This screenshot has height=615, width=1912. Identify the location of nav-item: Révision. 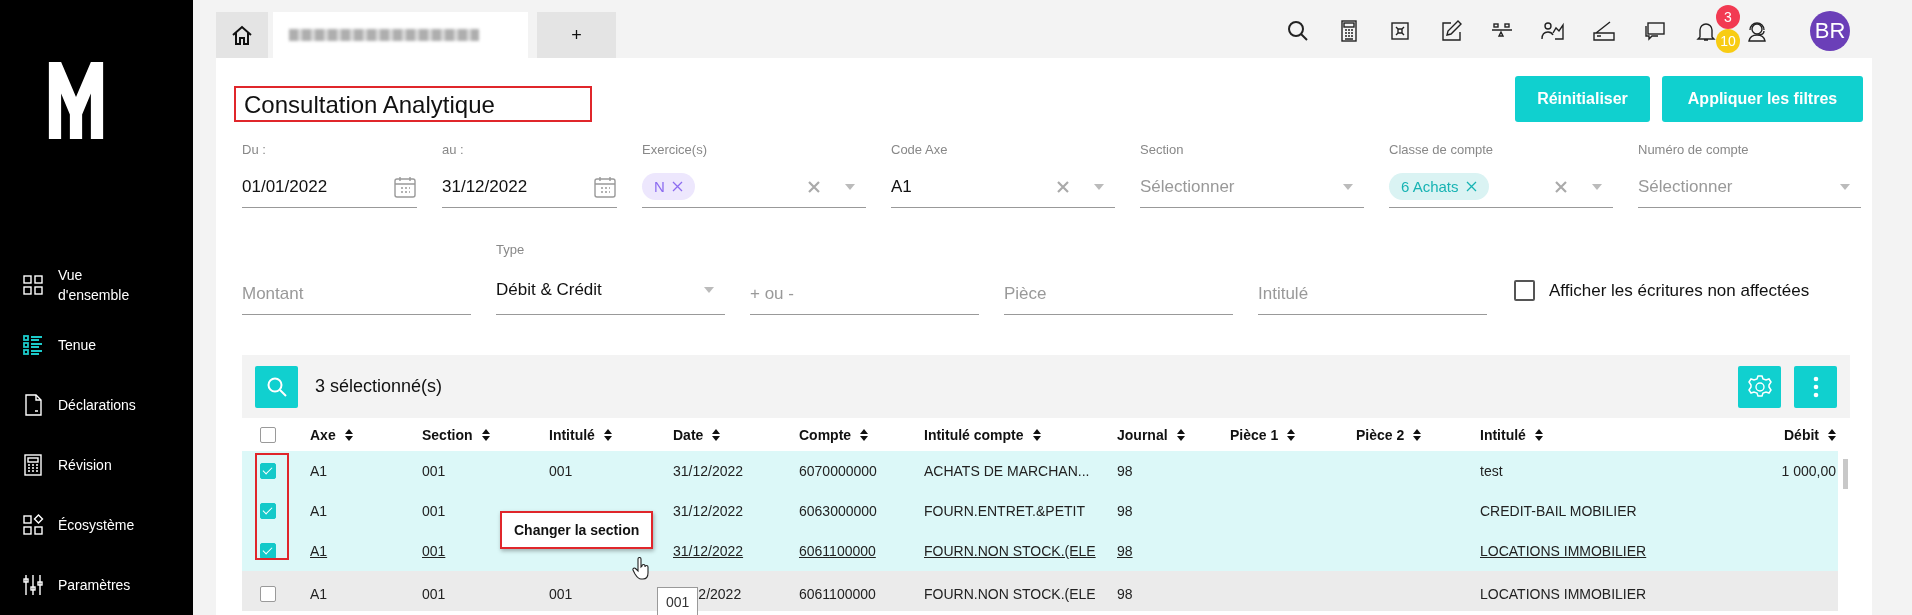
(96, 465).